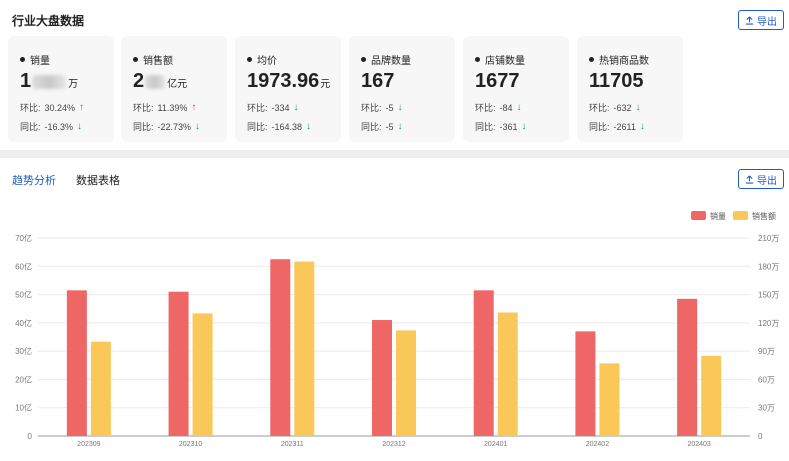 This screenshot has height=461, width=789. What do you see at coordinates (172, 107) in the screenshot?
I see `mom-value: 11.39%` at bounding box center [172, 107].